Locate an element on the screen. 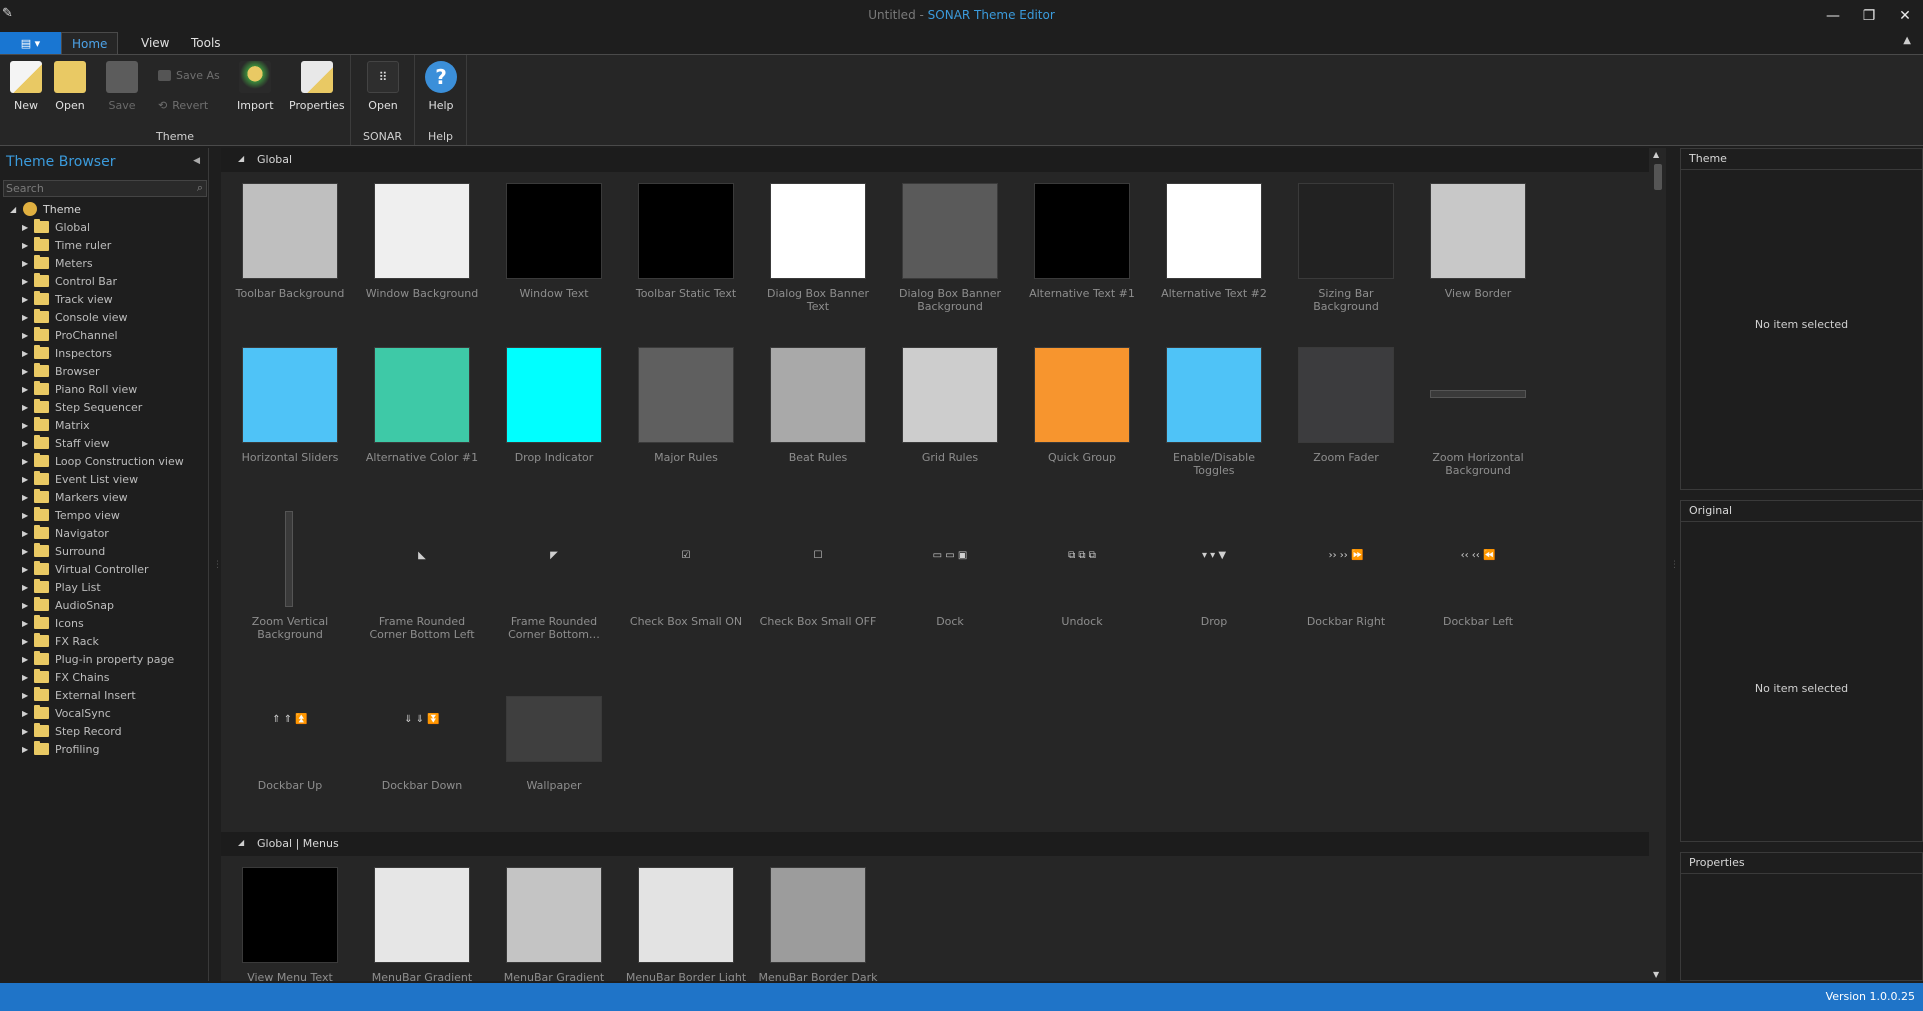 This screenshot has width=1923, height=1011. new-button: New is located at coordinates (26, 86).